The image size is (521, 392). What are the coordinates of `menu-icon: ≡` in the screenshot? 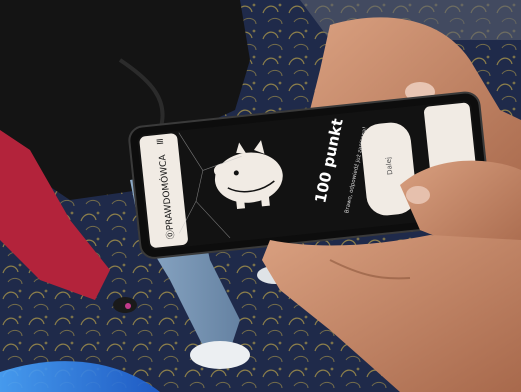 It's located at (159, 142).